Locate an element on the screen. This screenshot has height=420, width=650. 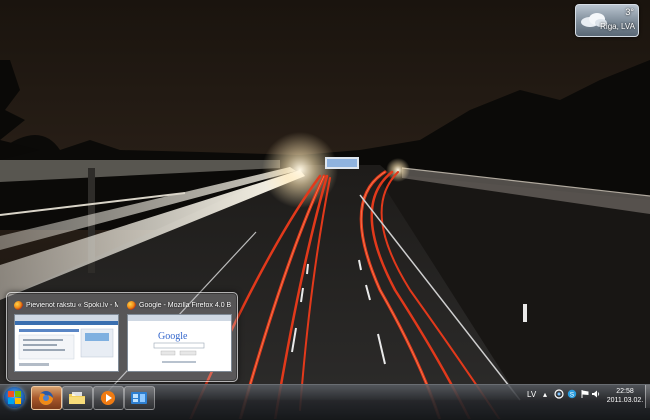
taskbar-gadgets-button is located at coordinates (139, 398).